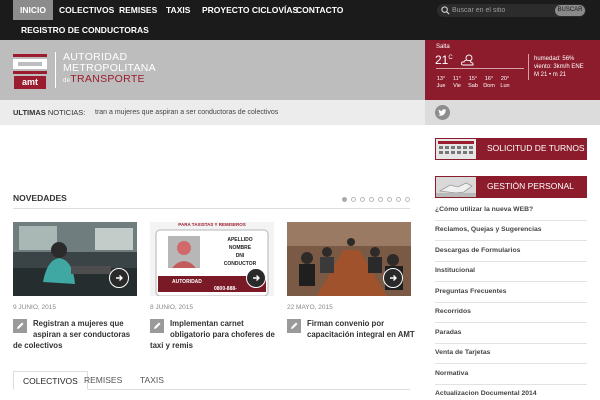  I want to click on card-phone: 0800-888-, so click(225, 289).